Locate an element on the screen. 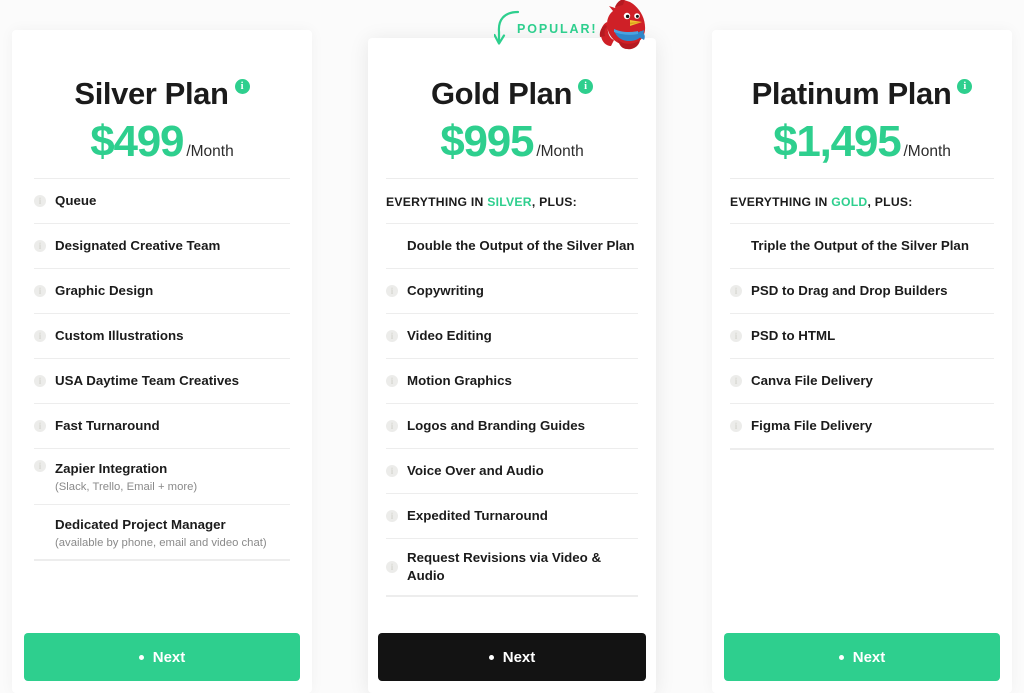 The width and height of the screenshot is (1024, 693). feature-row: i Motion Graphics is located at coordinates (512, 380).